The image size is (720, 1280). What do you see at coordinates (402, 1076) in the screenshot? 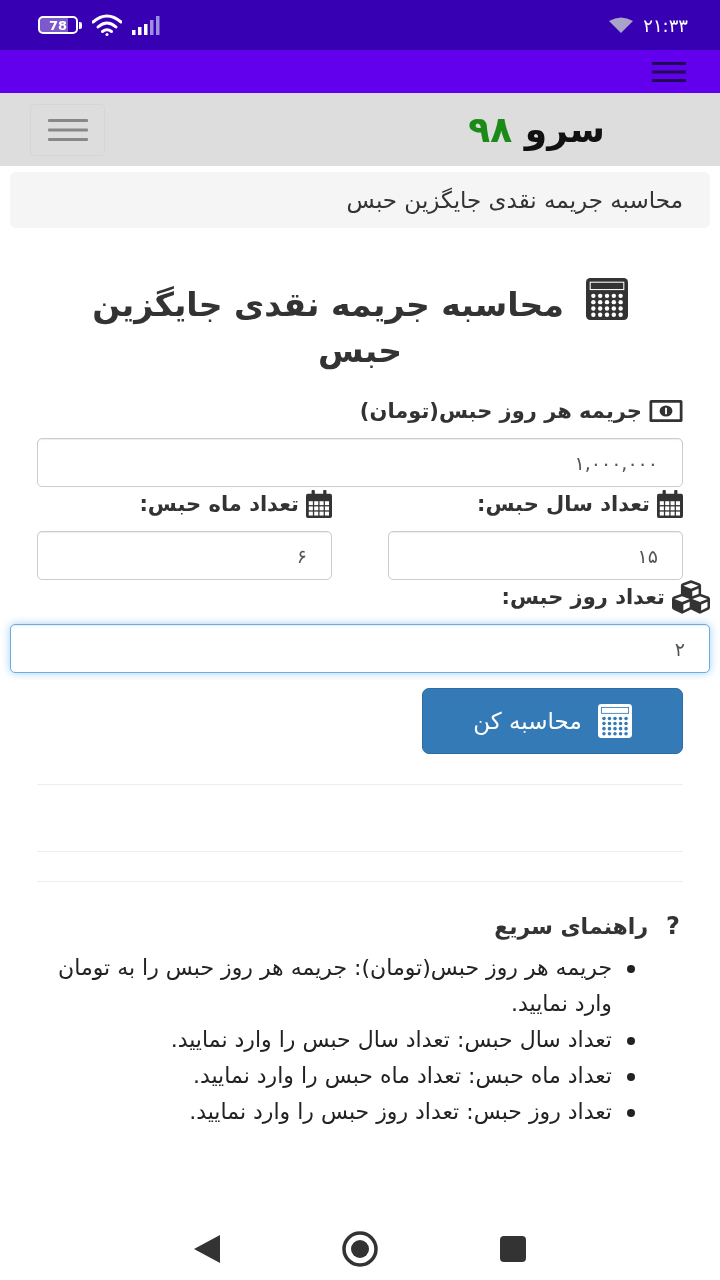
I see `help-list-item: تعداد ماه حبس: تعداد ماه حبس را وارد نمایید.` at bounding box center [402, 1076].